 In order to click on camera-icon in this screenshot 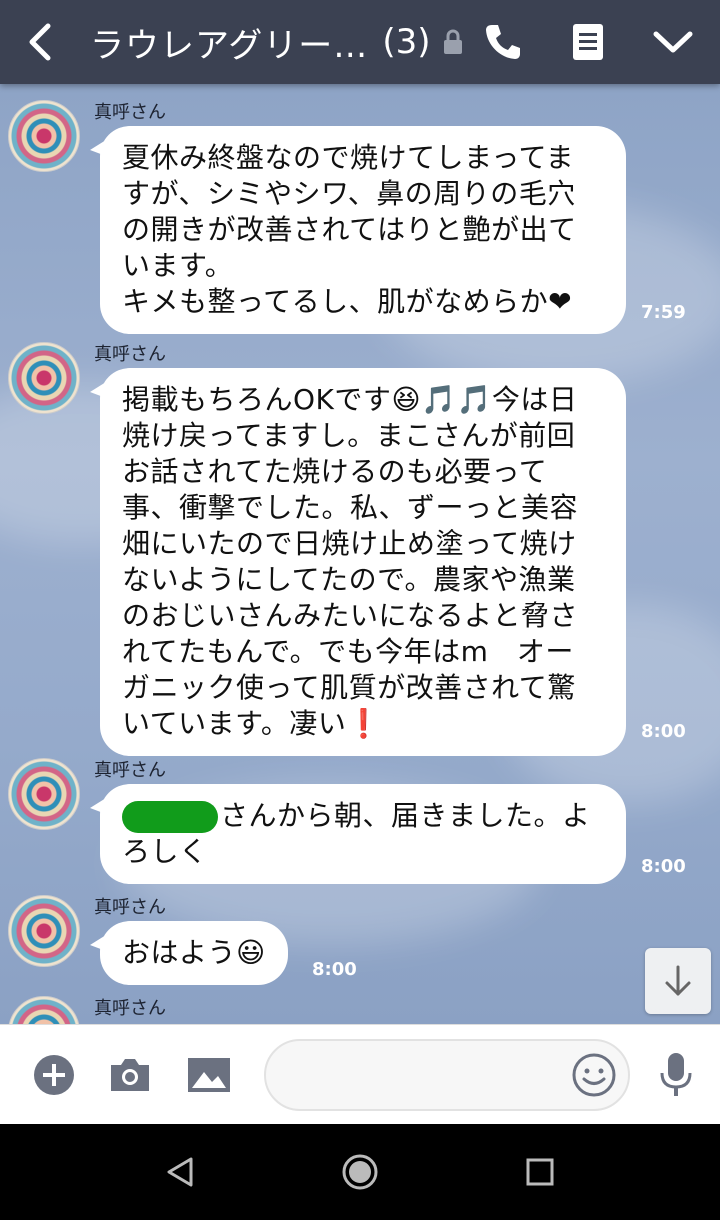, I will do `click(130, 1075)`.